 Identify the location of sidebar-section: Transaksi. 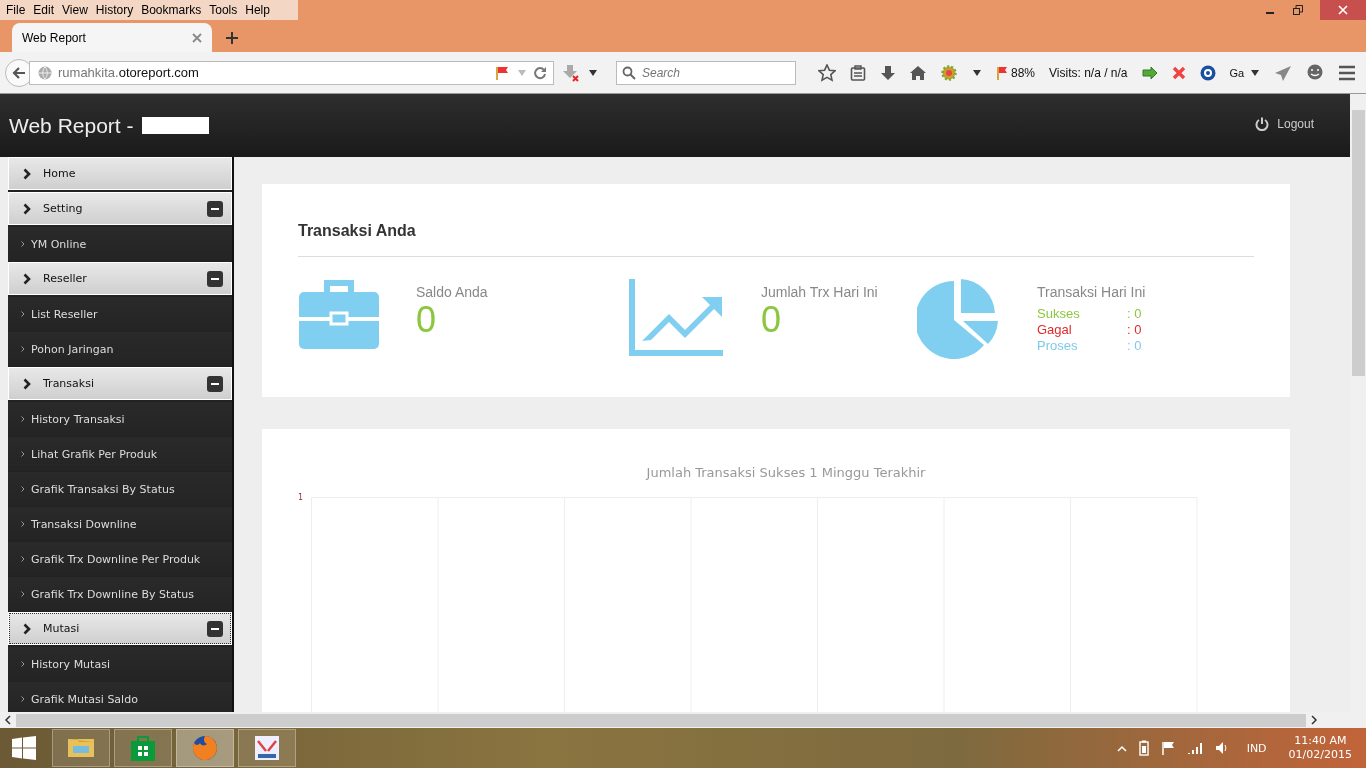
(120, 383).